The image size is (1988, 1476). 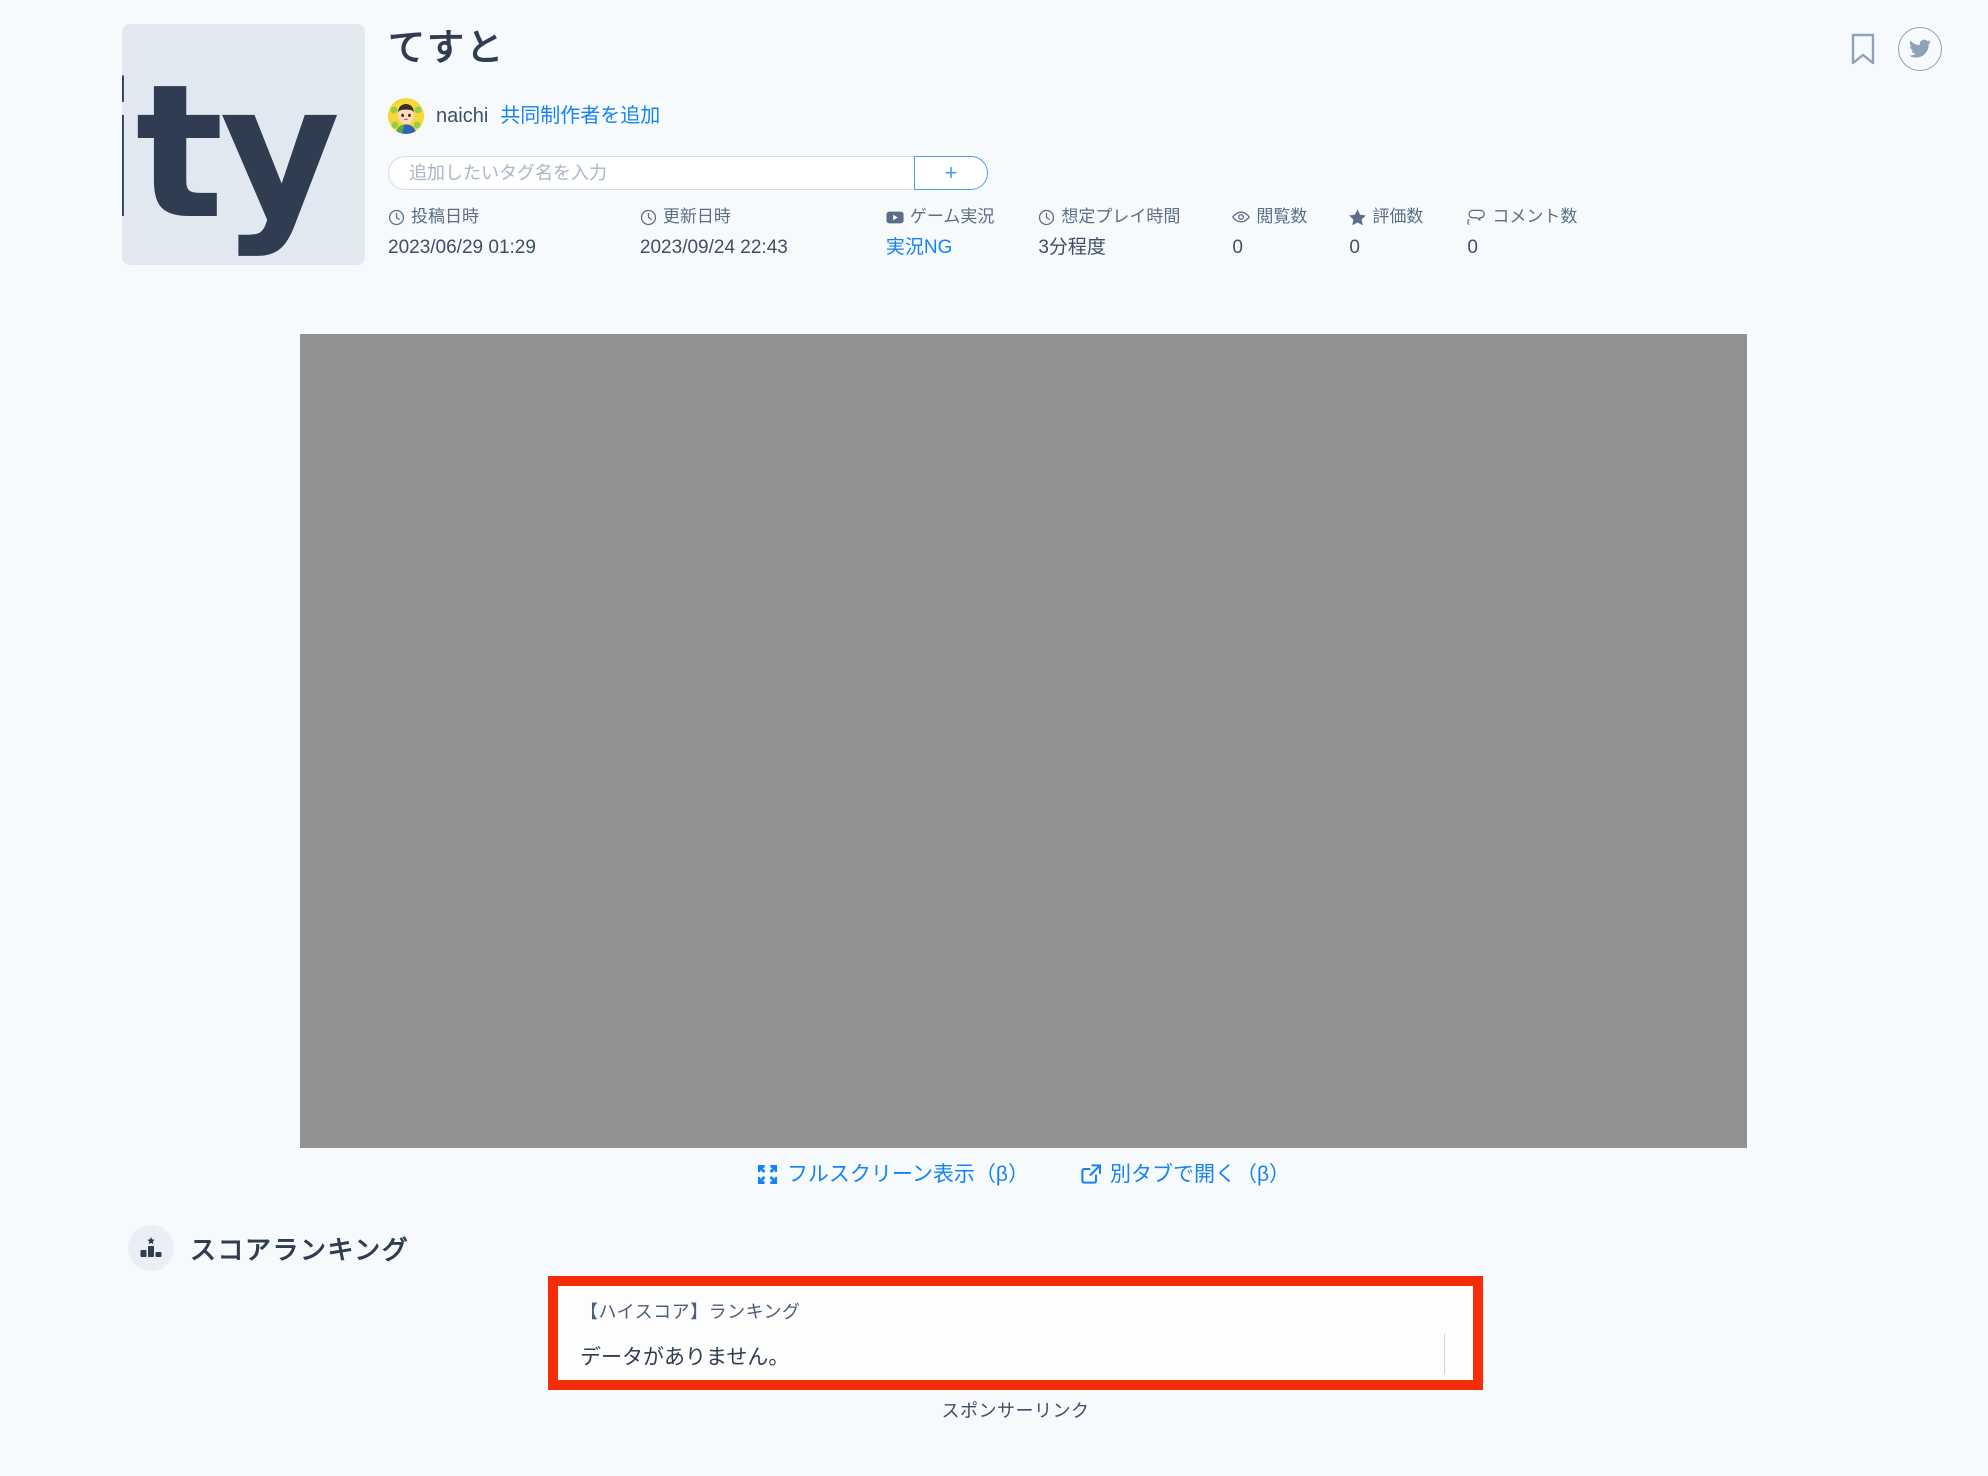 What do you see at coordinates (151, 1248) in the screenshot?
I see `ranking-podium-icon` at bounding box center [151, 1248].